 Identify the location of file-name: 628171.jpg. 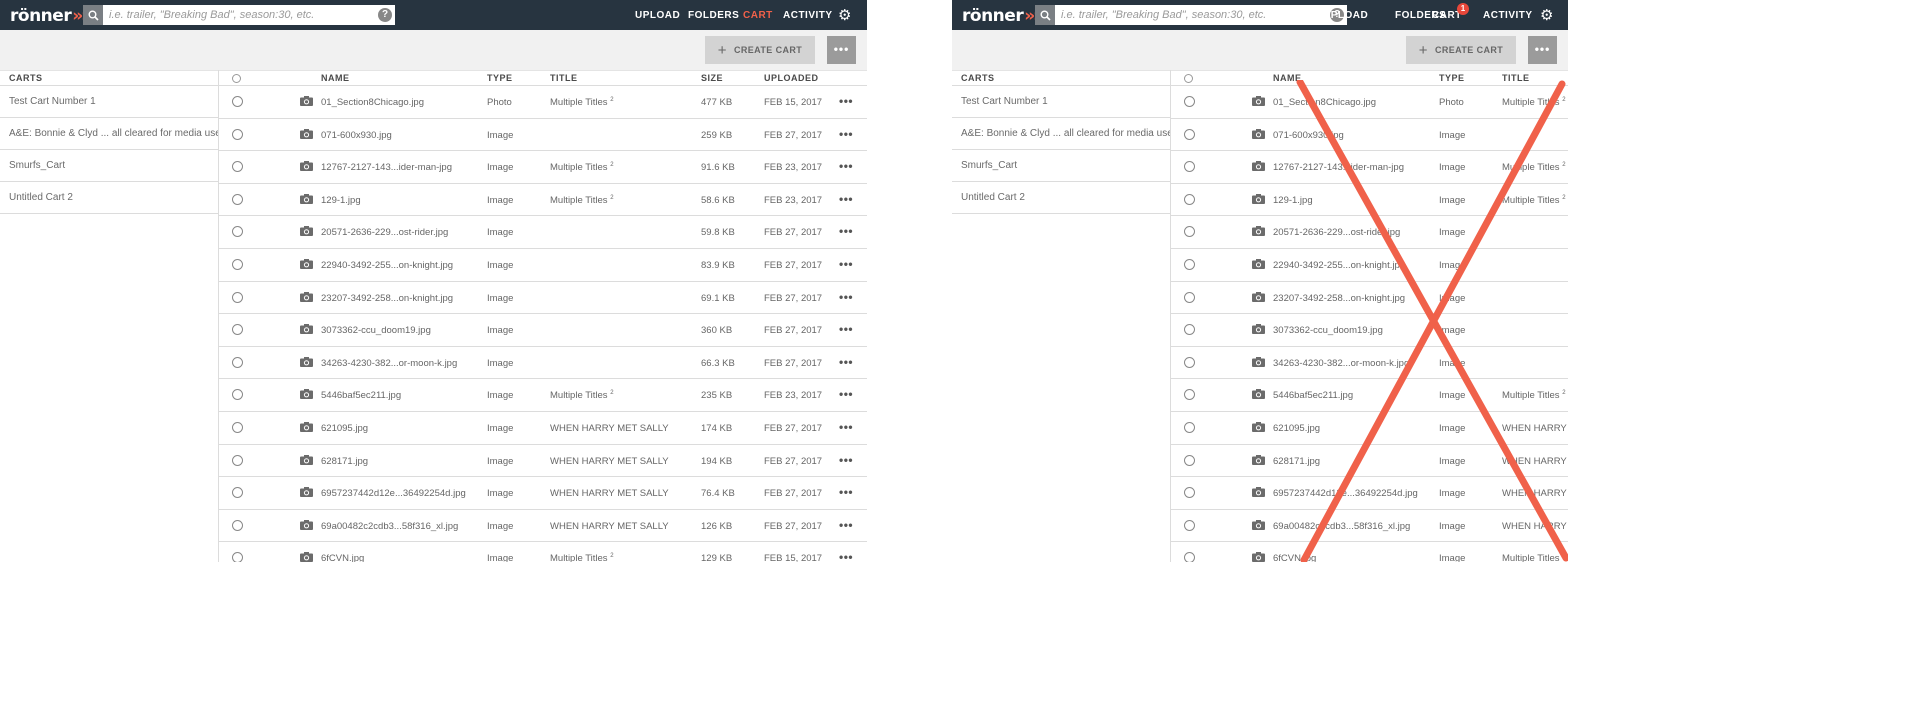
(344, 461).